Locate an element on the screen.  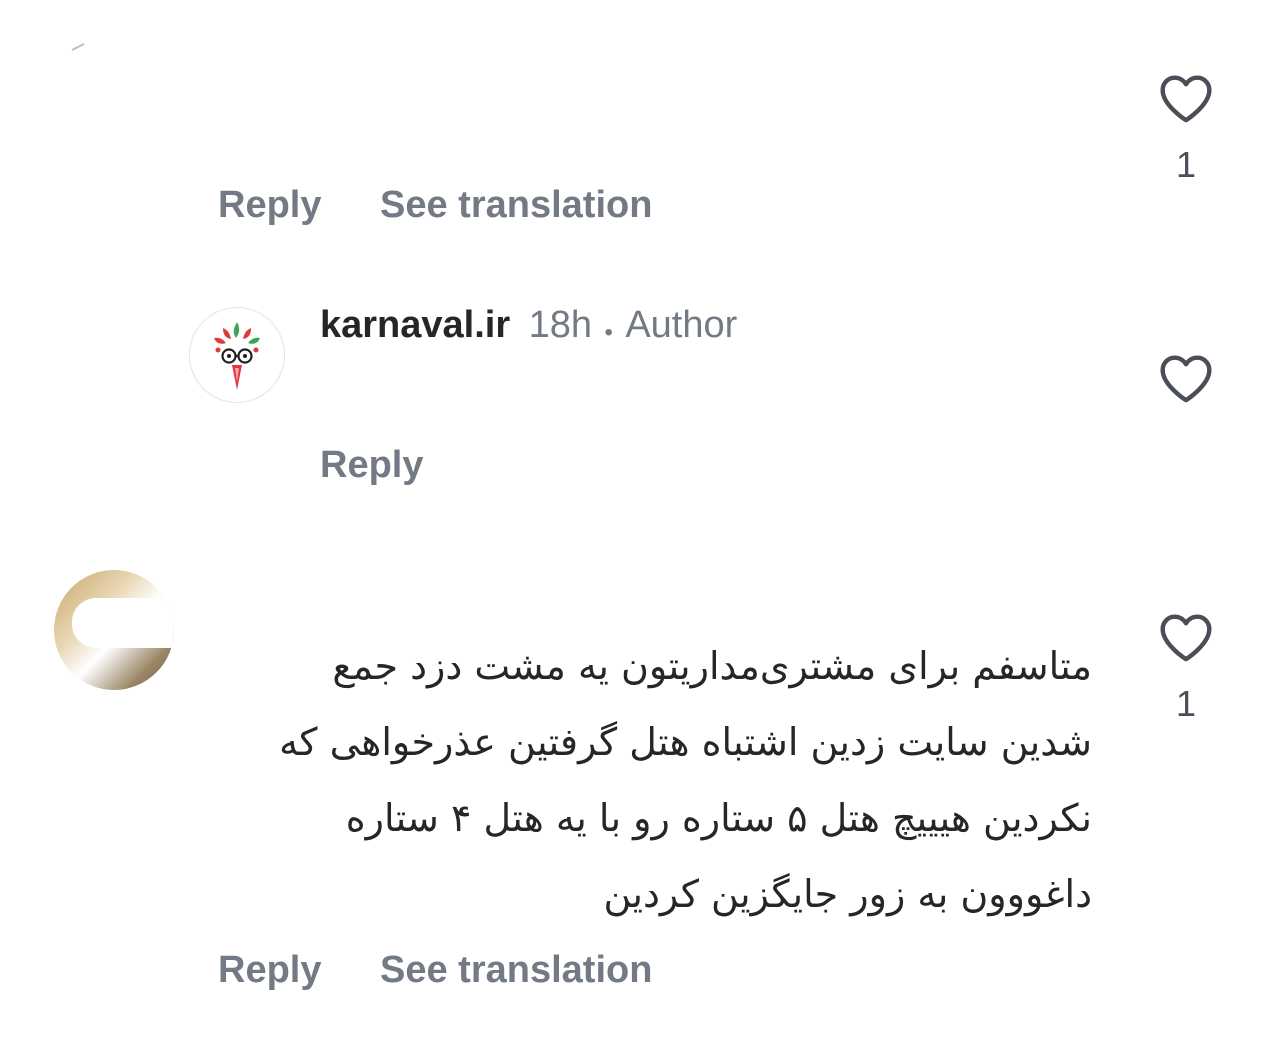
karnaval-logo-icon is located at coordinates (237, 356).